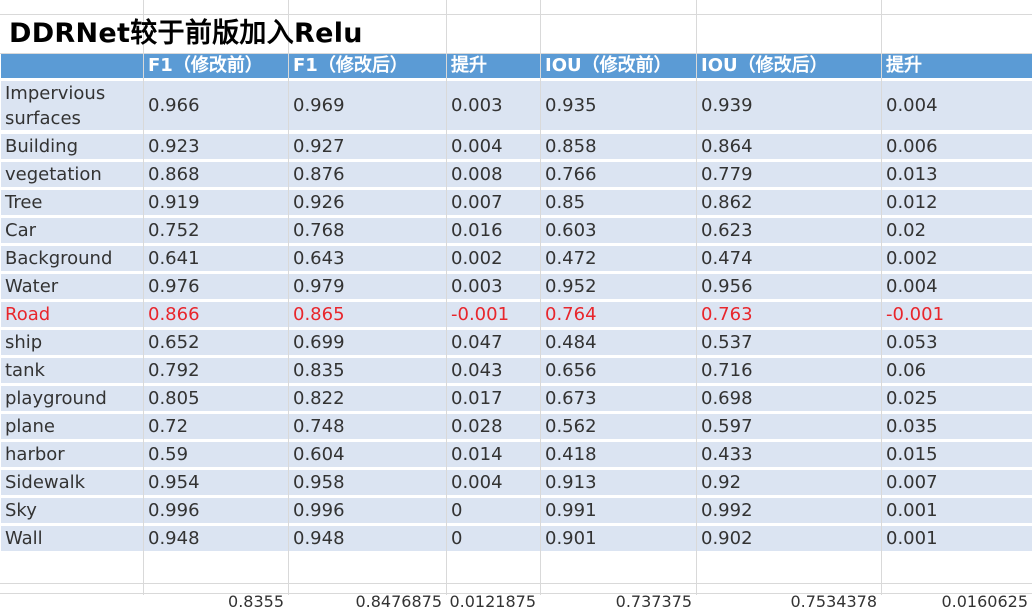  Describe the element at coordinates (618, 146) in the screenshot. I see `table-cell: 0.858` at that location.